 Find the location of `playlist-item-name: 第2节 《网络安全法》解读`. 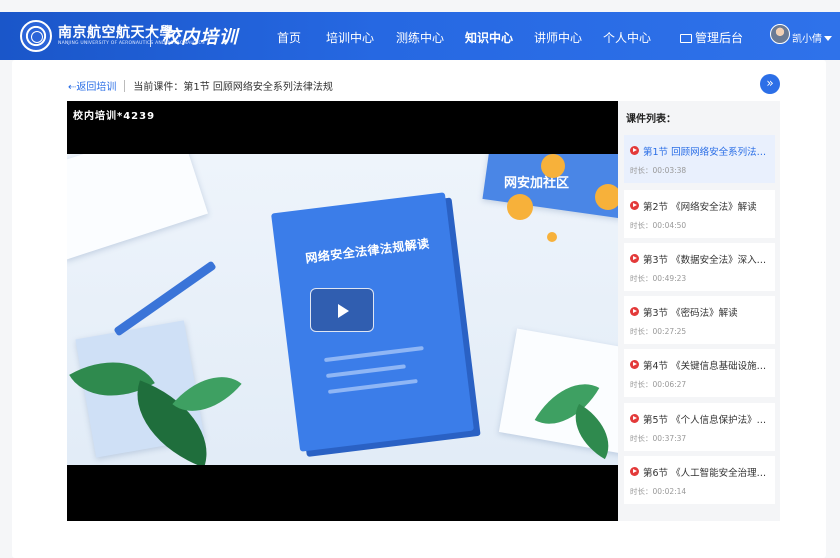

playlist-item-name: 第2节 《网络安全法》解读 is located at coordinates (700, 207).